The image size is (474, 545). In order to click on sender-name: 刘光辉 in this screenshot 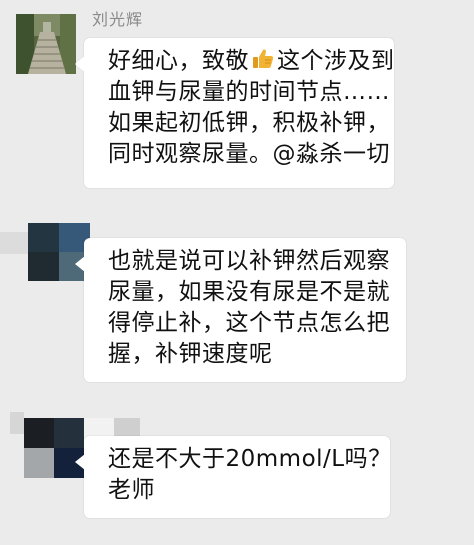, I will do `click(118, 19)`.